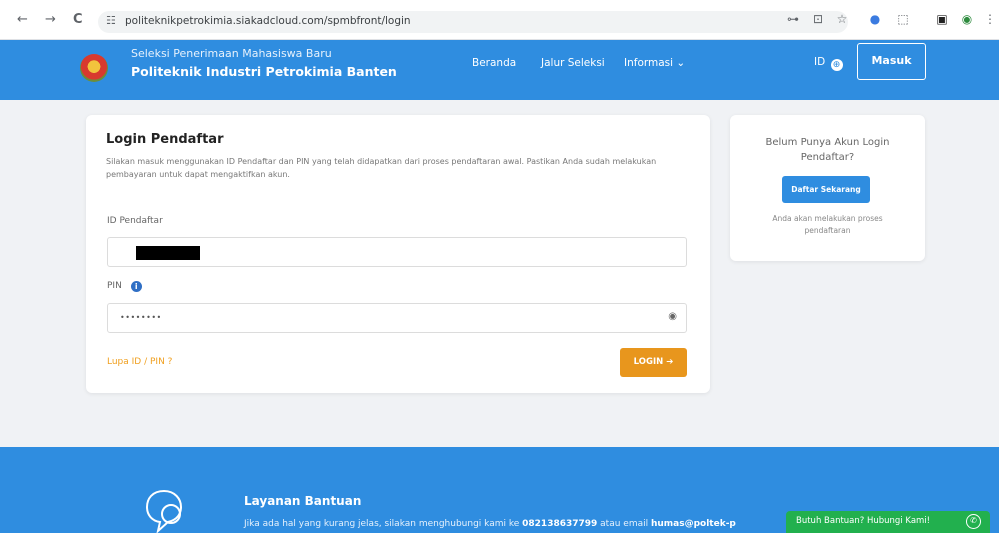 The height and width of the screenshot is (533, 999). Describe the element at coordinates (827, 224) in the screenshot. I see `register-note: Anda akan melakukan proses pendaftaran` at that location.